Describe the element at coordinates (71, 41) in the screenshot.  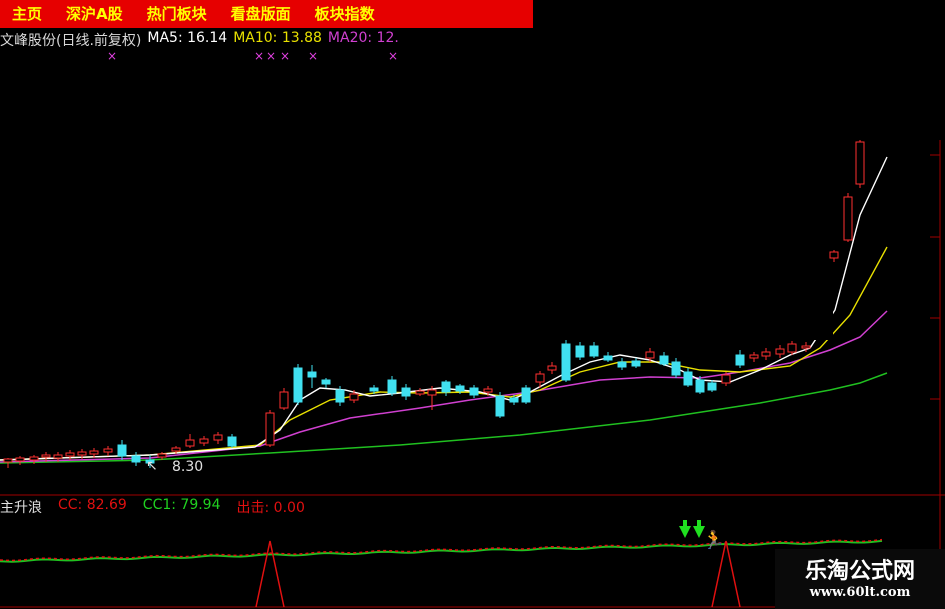
I see `stock-title: 文峰股份(日线.前复权)` at that location.